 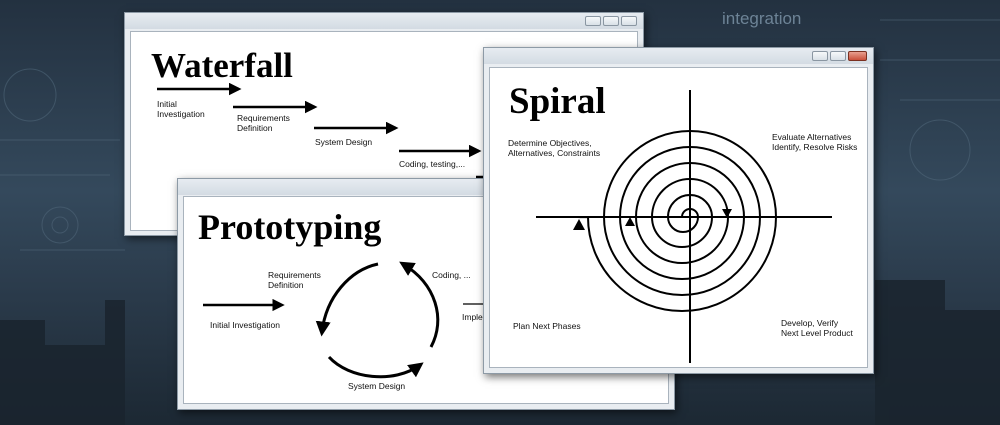 What do you see at coordinates (761, 18) in the screenshot?
I see `watermark-text: integration` at bounding box center [761, 18].